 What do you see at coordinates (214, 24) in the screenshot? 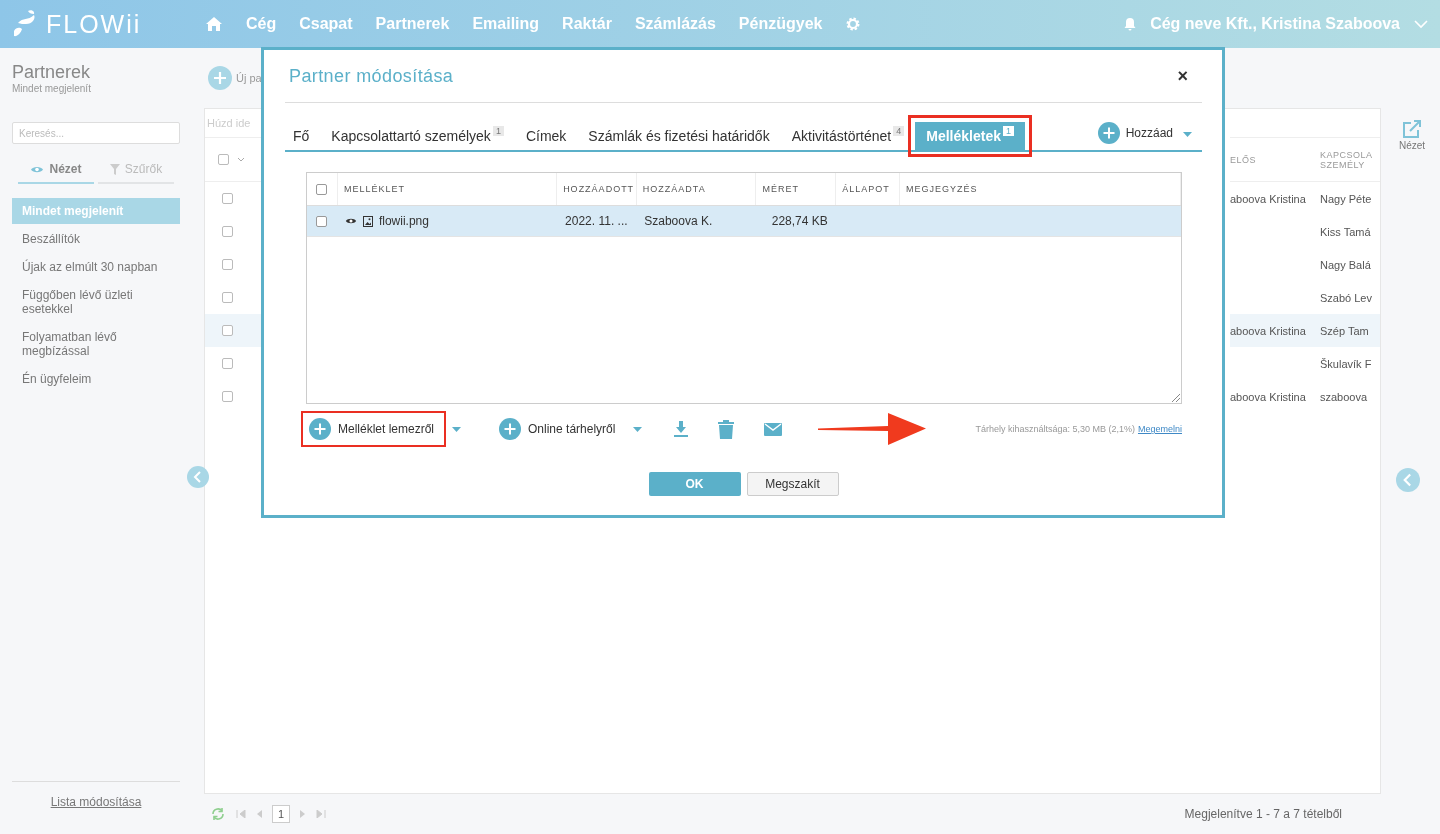
I see `home-icon` at bounding box center [214, 24].